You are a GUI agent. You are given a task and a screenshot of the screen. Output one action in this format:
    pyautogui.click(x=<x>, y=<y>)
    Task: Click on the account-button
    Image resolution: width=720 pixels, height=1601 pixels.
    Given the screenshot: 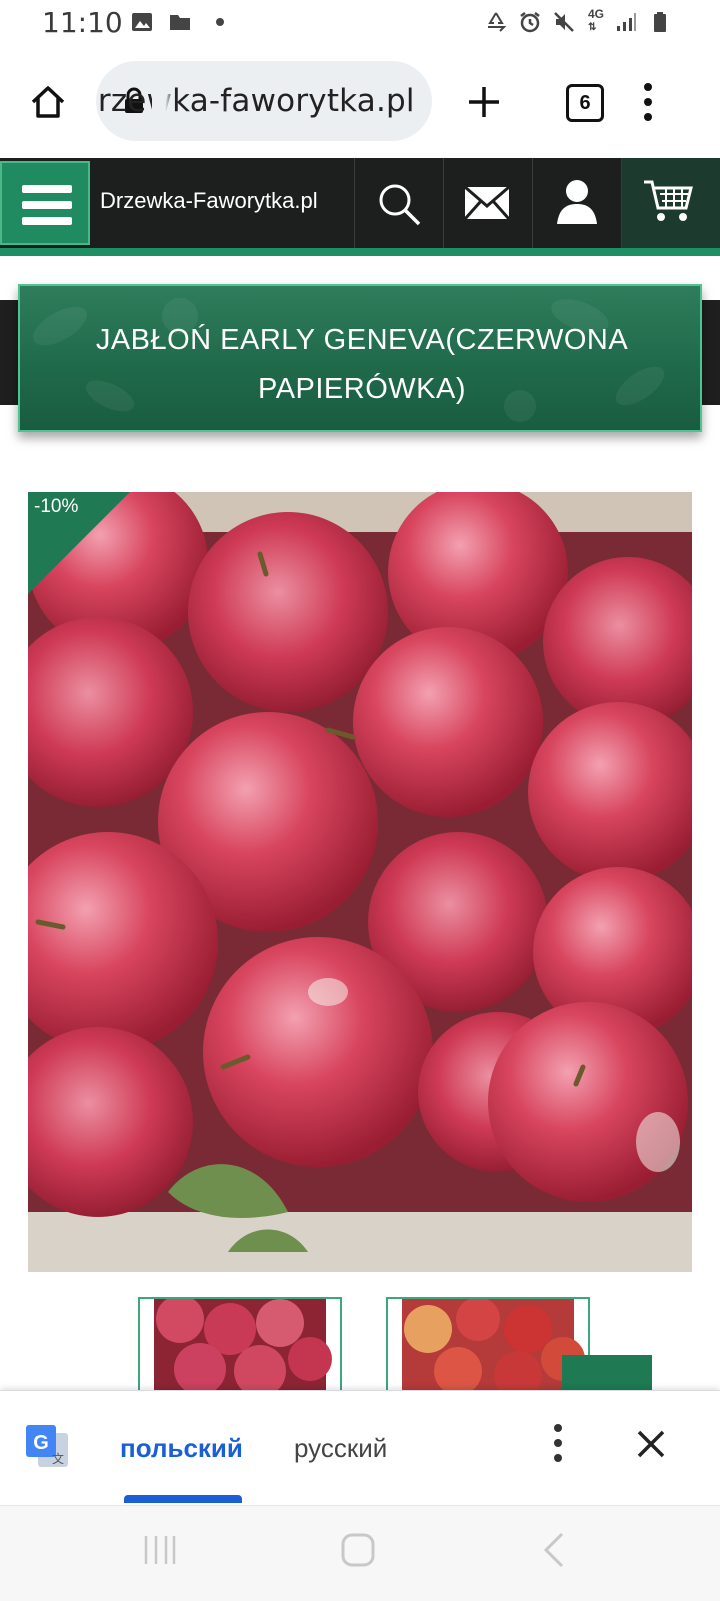 What is the action you would take?
    pyautogui.click(x=576, y=203)
    